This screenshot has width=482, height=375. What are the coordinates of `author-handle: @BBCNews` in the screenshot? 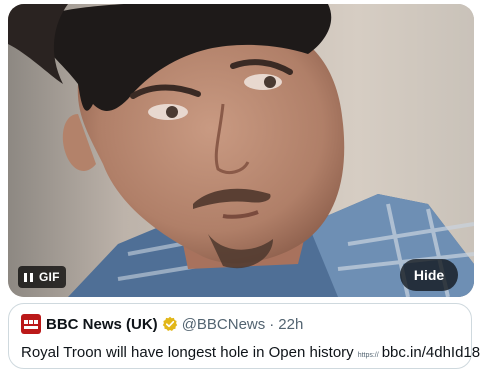 It's located at (223, 324).